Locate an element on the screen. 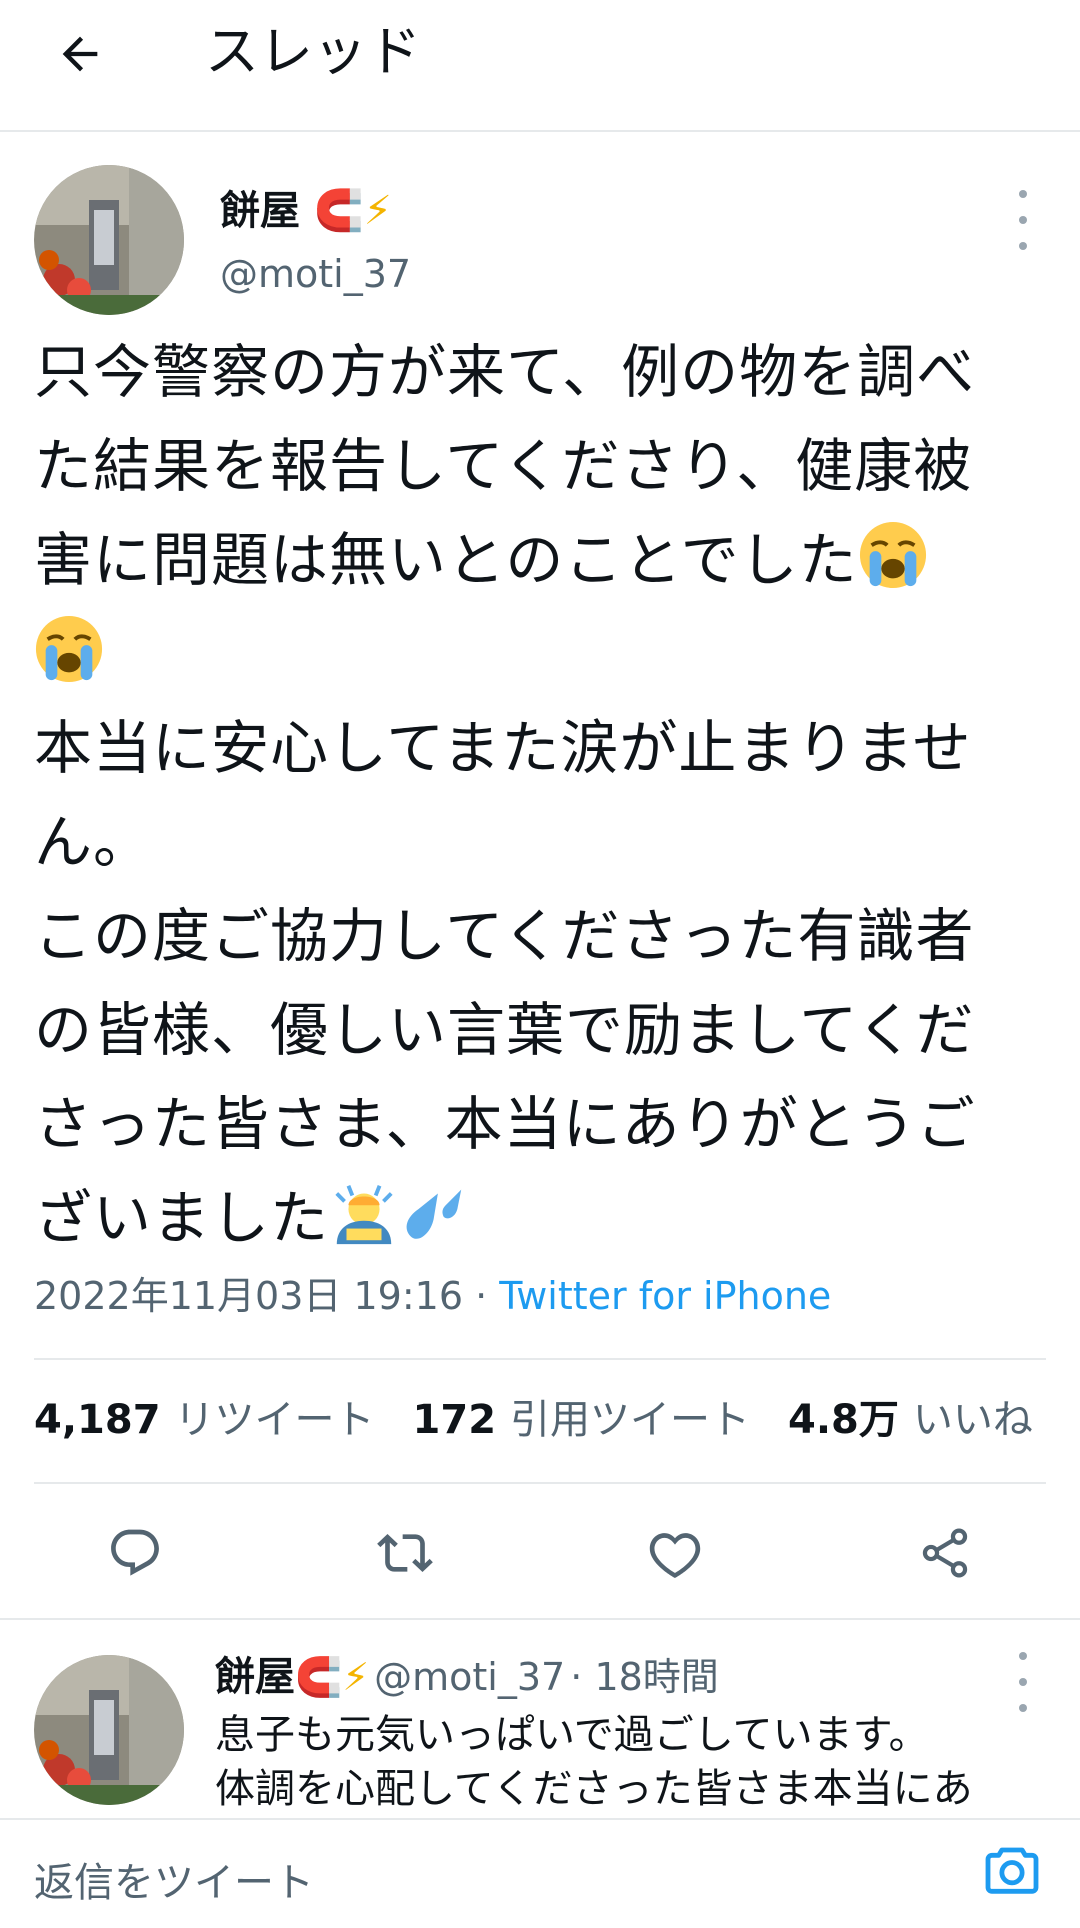 The width and height of the screenshot is (1080, 1928). timestamp: 2022年11月03日 19:16 is located at coordinates (248, 1296).